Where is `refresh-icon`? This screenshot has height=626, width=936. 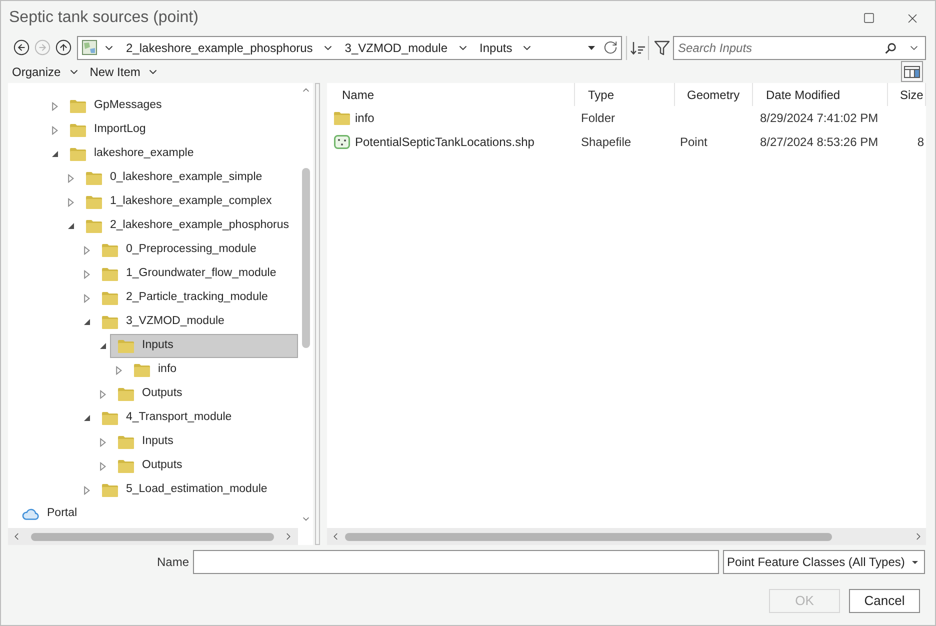 refresh-icon is located at coordinates (610, 47).